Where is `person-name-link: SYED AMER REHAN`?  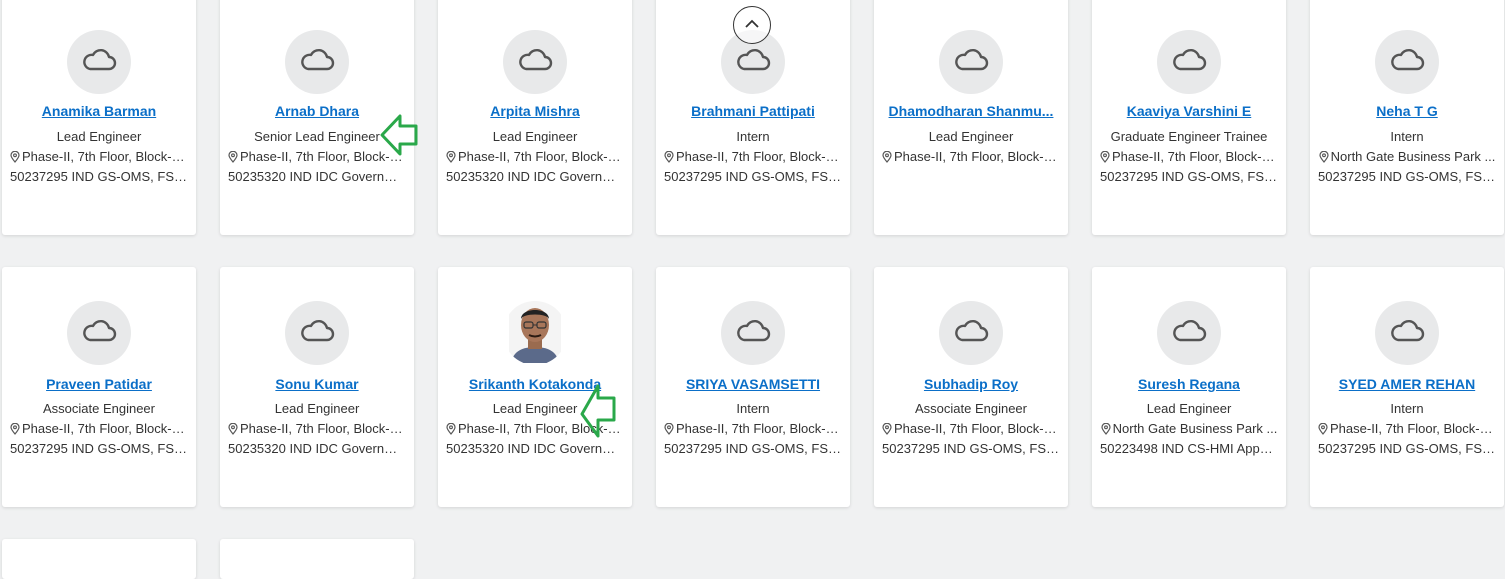 person-name-link: SYED AMER REHAN is located at coordinates (1407, 384).